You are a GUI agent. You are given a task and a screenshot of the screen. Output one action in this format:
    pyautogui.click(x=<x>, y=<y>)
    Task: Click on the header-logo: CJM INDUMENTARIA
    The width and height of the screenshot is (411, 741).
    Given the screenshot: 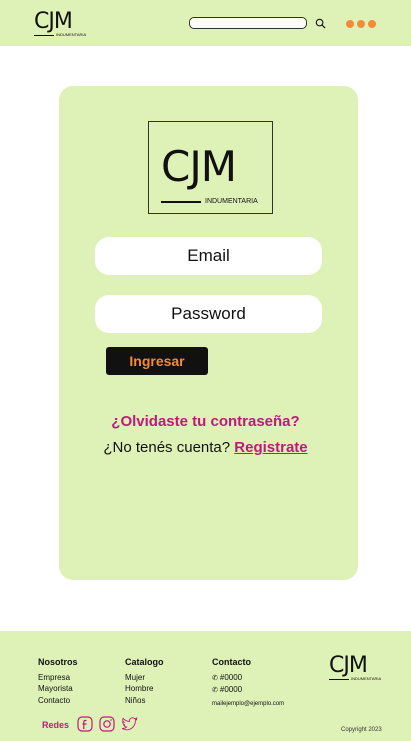 What is the action you would take?
    pyautogui.click(x=60, y=24)
    